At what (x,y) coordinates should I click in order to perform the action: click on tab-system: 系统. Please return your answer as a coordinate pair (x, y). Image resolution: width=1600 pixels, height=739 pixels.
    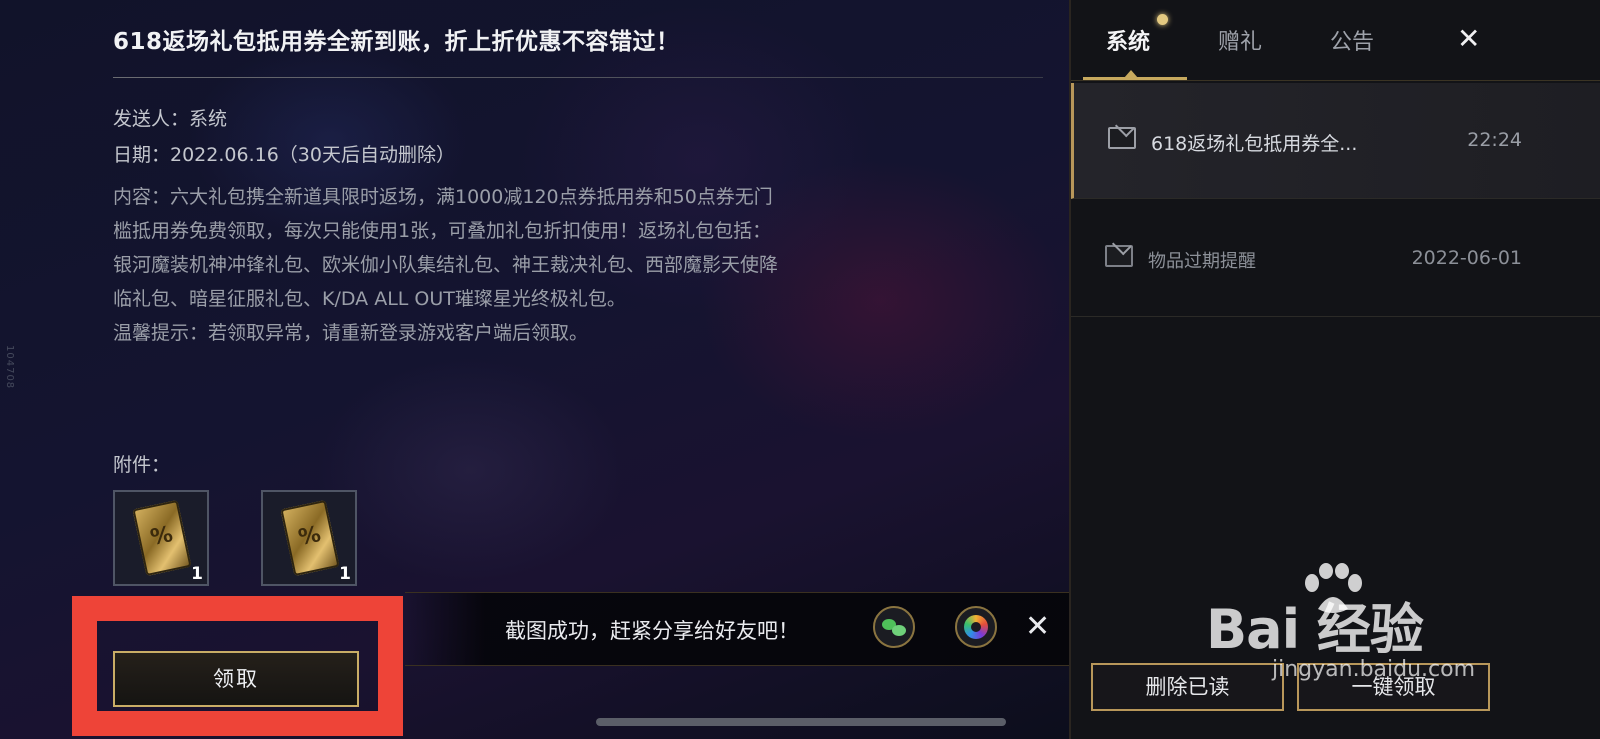
    Looking at the image, I should click on (1128, 40).